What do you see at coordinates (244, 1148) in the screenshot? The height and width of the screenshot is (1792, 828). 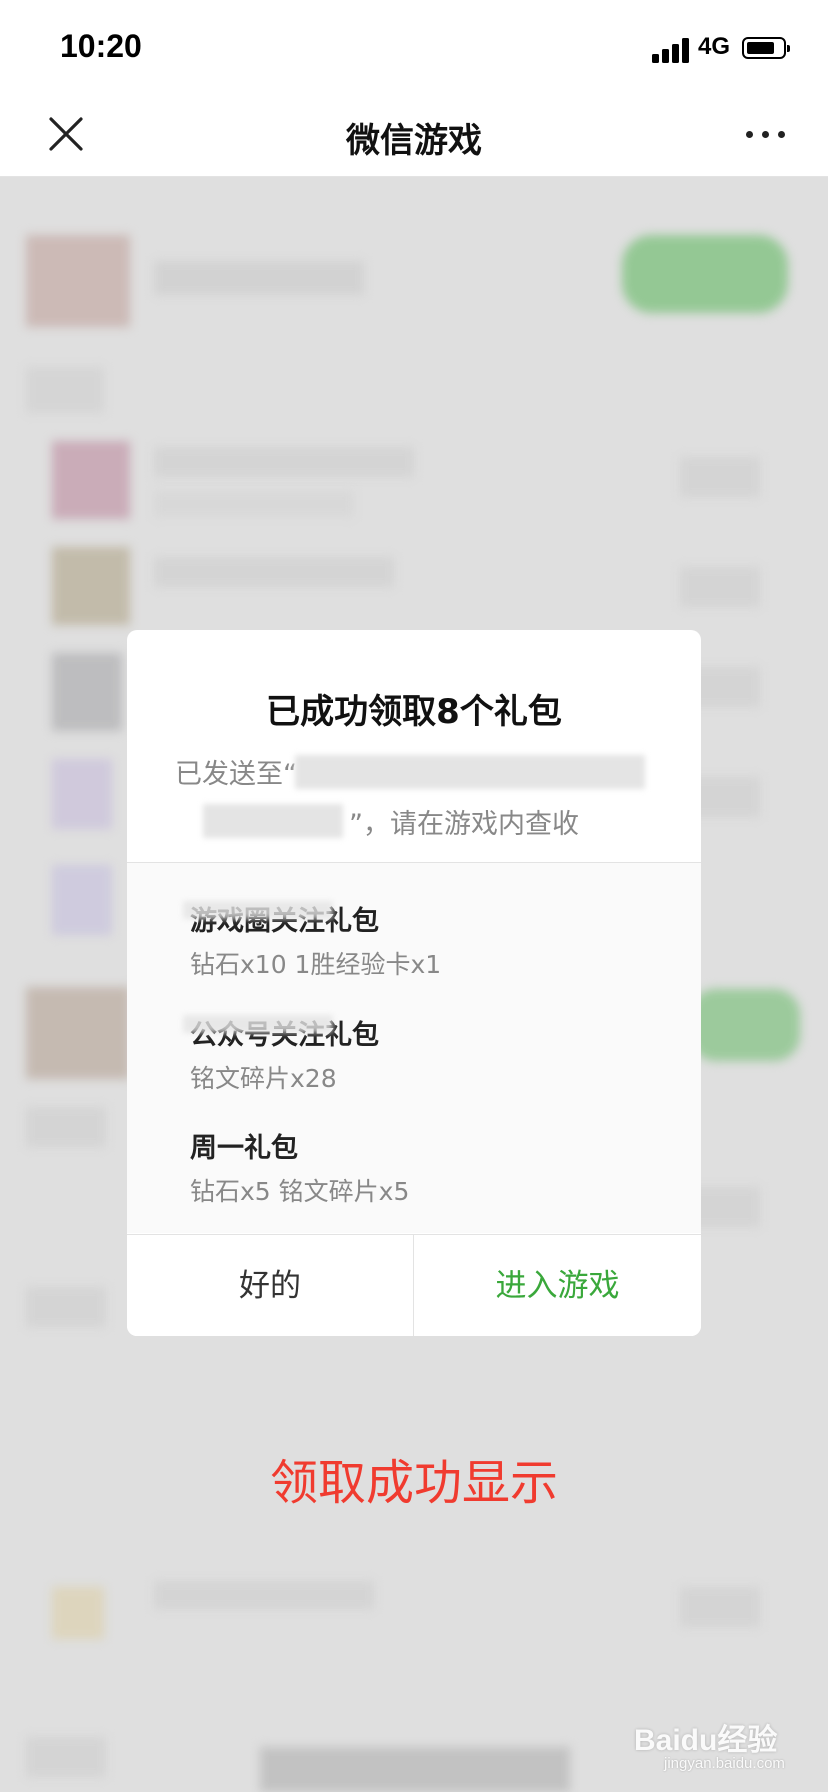 I see `gift-name: 周一礼包` at bounding box center [244, 1148].